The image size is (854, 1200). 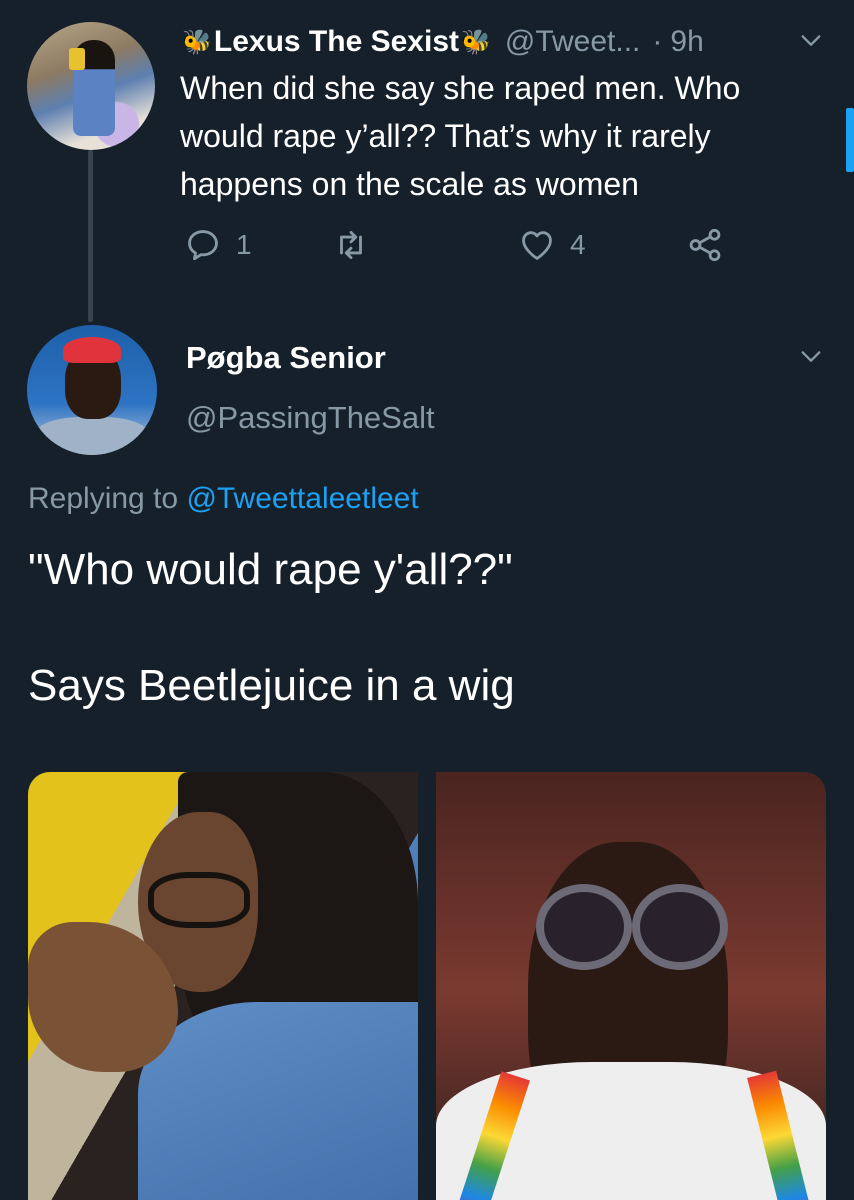 What do you see at coordinates (203, 245) in the screenshot?
I see `reply-icon` at bounding box center [203, 245].